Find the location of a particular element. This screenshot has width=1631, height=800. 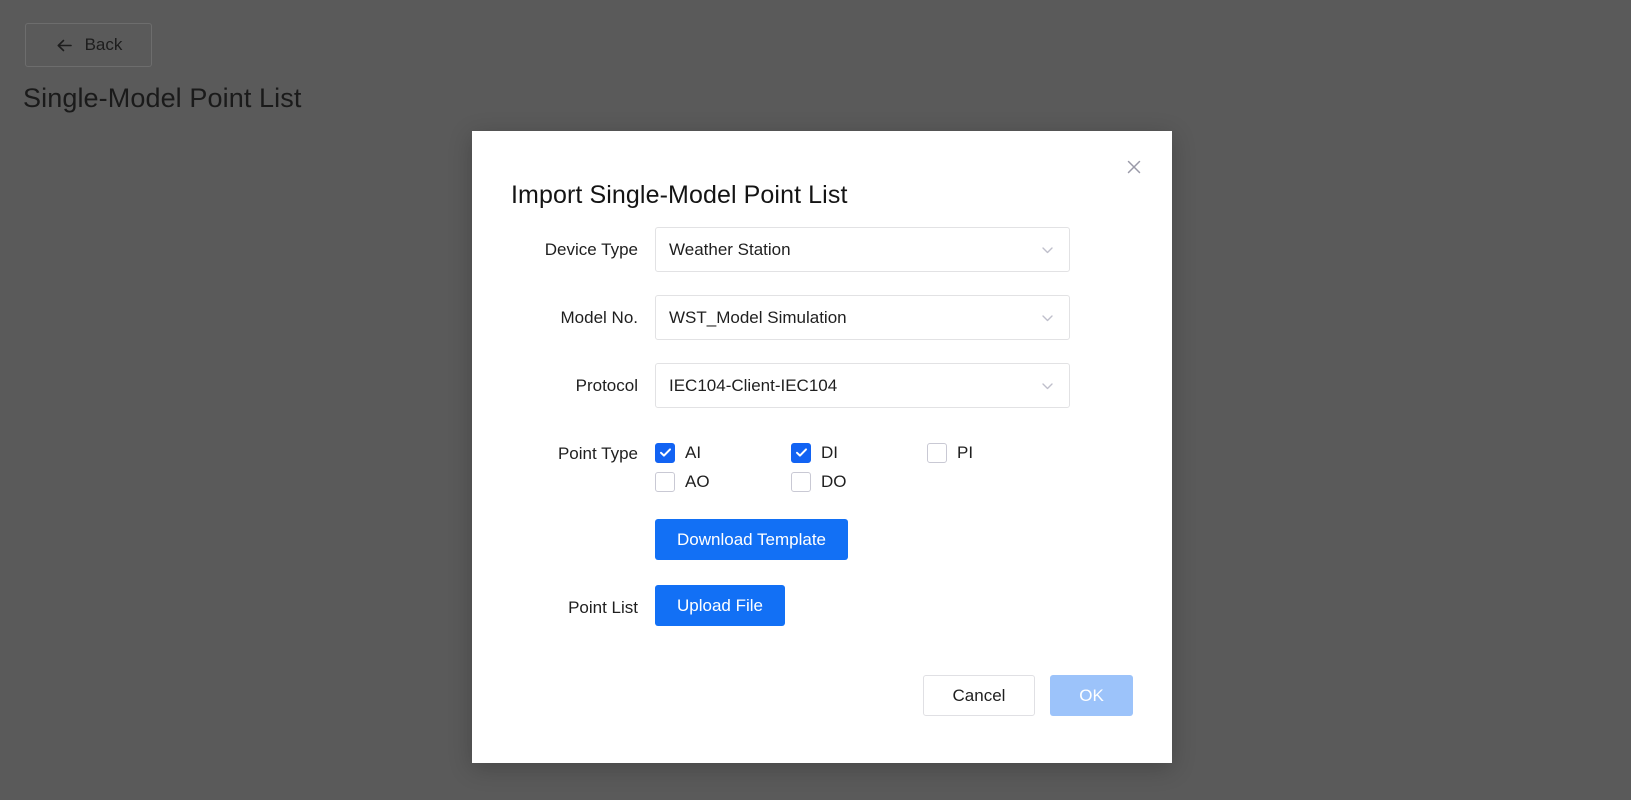

form-row-protocol: Protocol IEC104-Client-IEC104 is located at coordinates (822, 385).